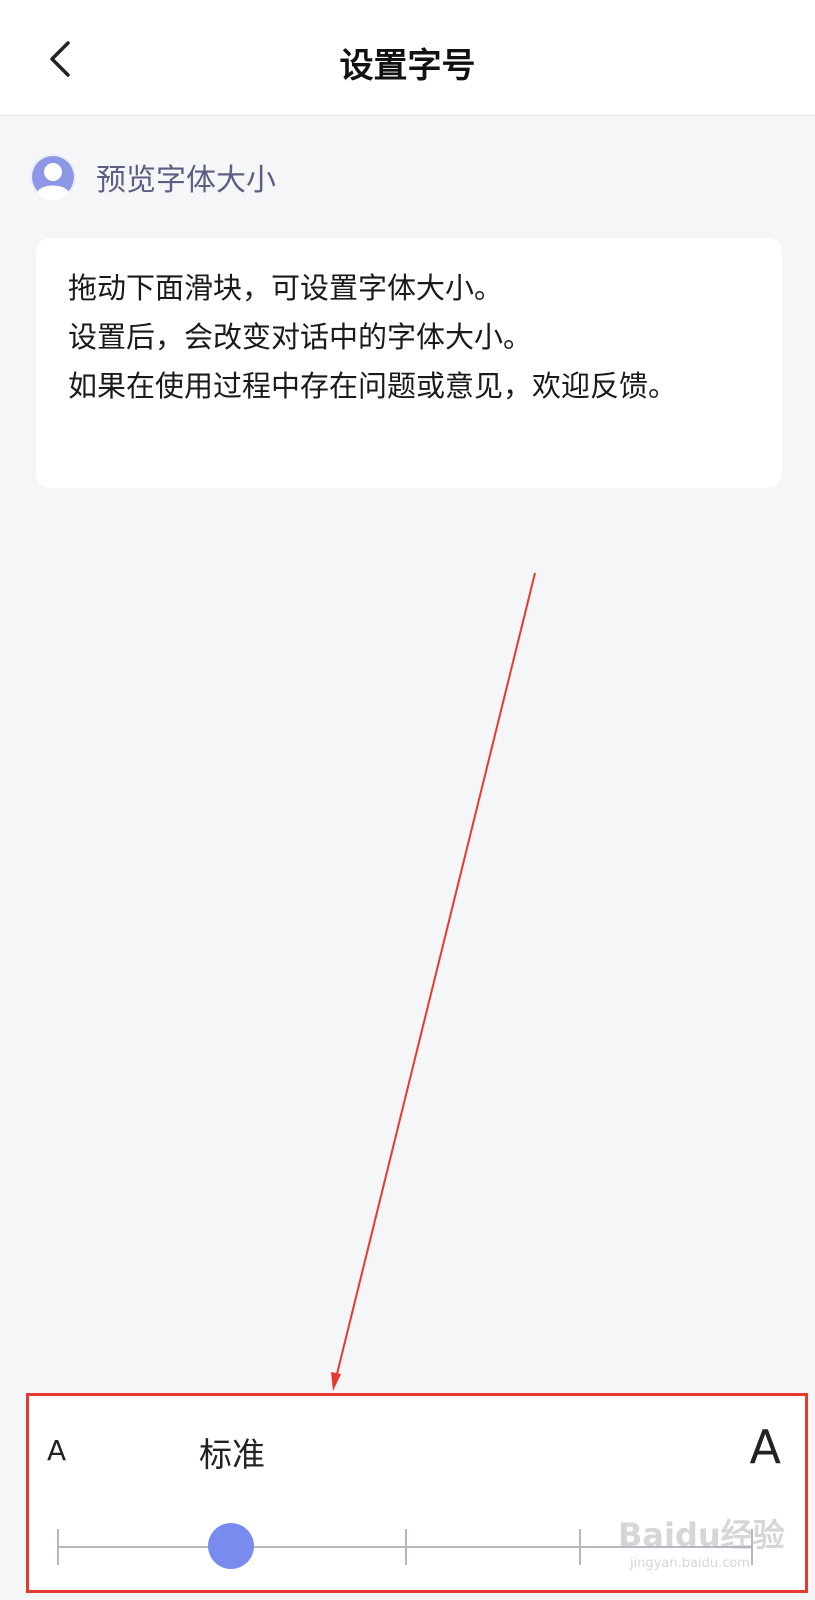 Image resolution: width=815 pixels, height=1600 pixels. What do you see at coordinates (286, 288) in the screenshot?
I see `message-line: 拖动下面滑块，可设置字体大小。` at bounding box center [286, 288].